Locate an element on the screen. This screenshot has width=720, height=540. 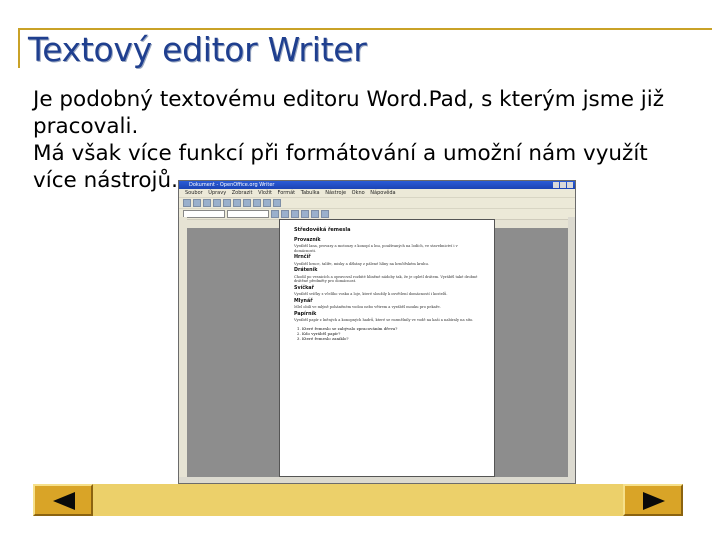
save-icon is located at coordinates (207, 203).